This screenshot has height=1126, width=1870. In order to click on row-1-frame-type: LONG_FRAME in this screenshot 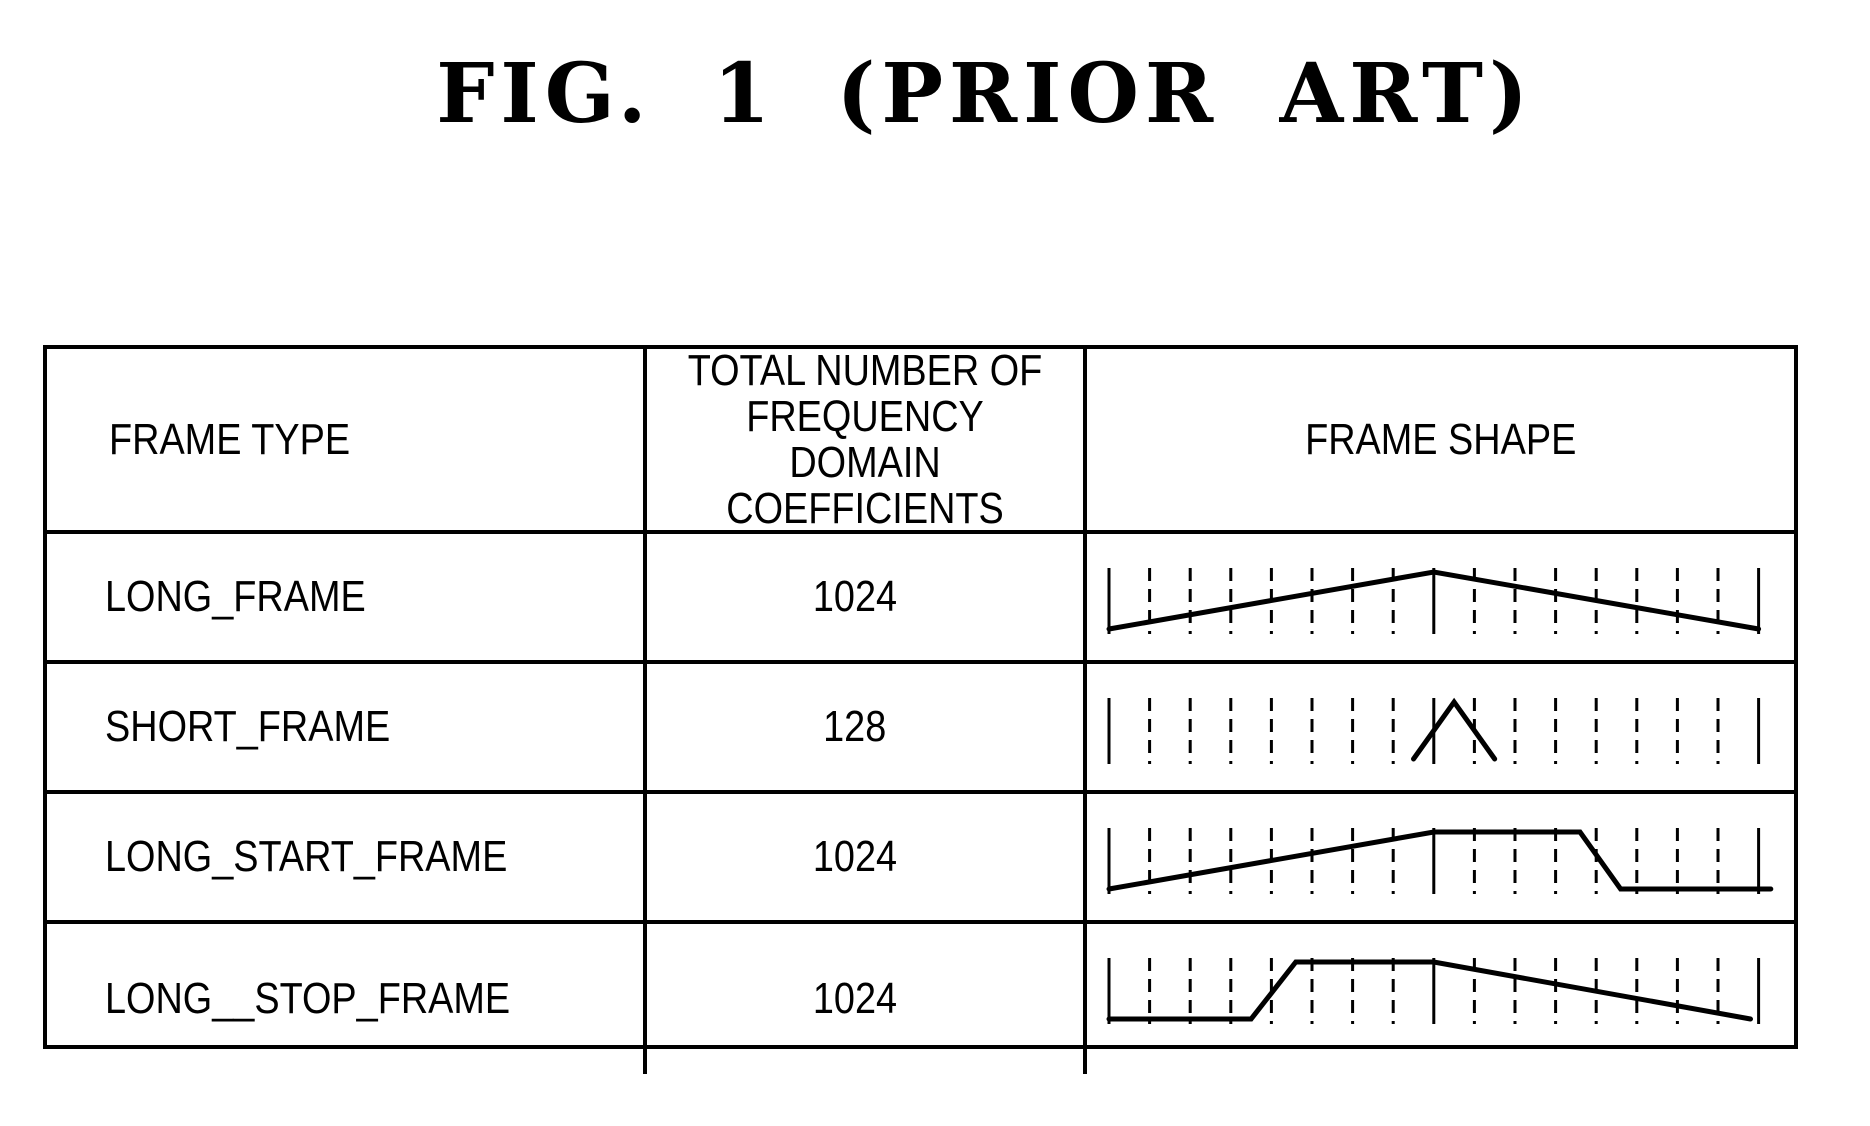, I will do `click(347, 599)`.